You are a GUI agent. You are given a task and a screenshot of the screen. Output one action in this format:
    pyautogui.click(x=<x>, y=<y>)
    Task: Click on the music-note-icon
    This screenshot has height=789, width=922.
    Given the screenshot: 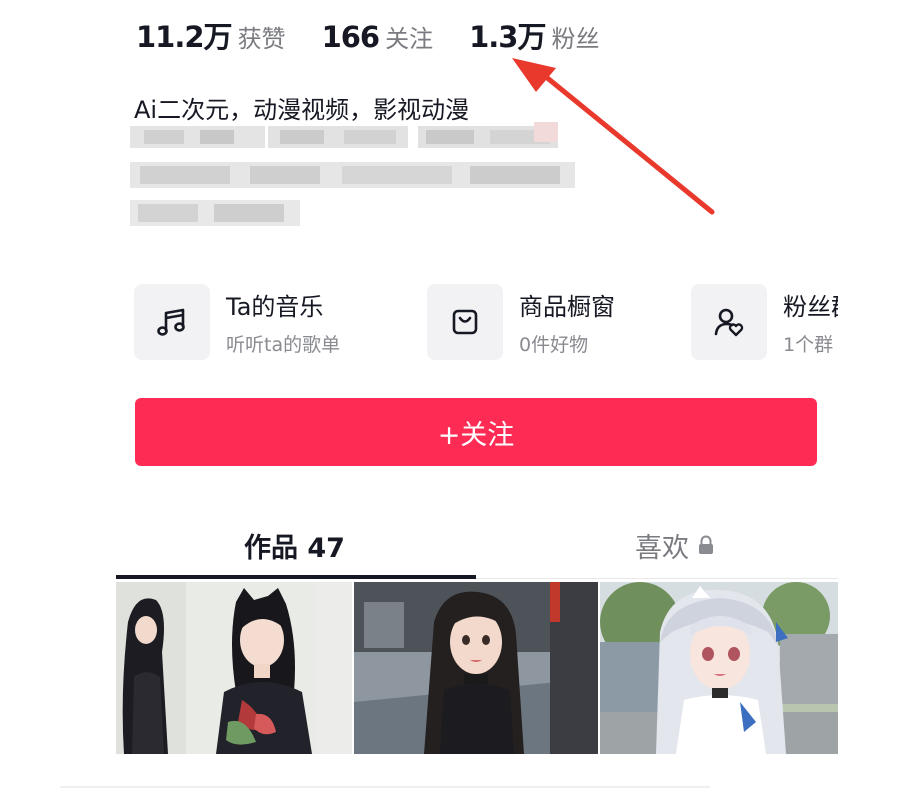 What is the action you would take?
    pyautogui.click(x=172, y=322)
    